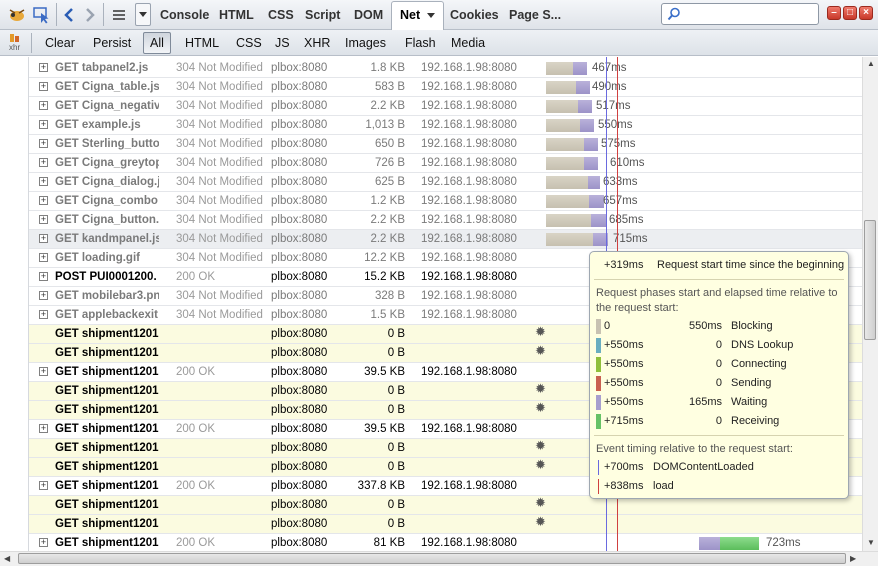  What do you see at coordinates (107, 106) in the screenshot?
I see `request-url: GET Cigna_negativ` at bounding box center [107, 106].